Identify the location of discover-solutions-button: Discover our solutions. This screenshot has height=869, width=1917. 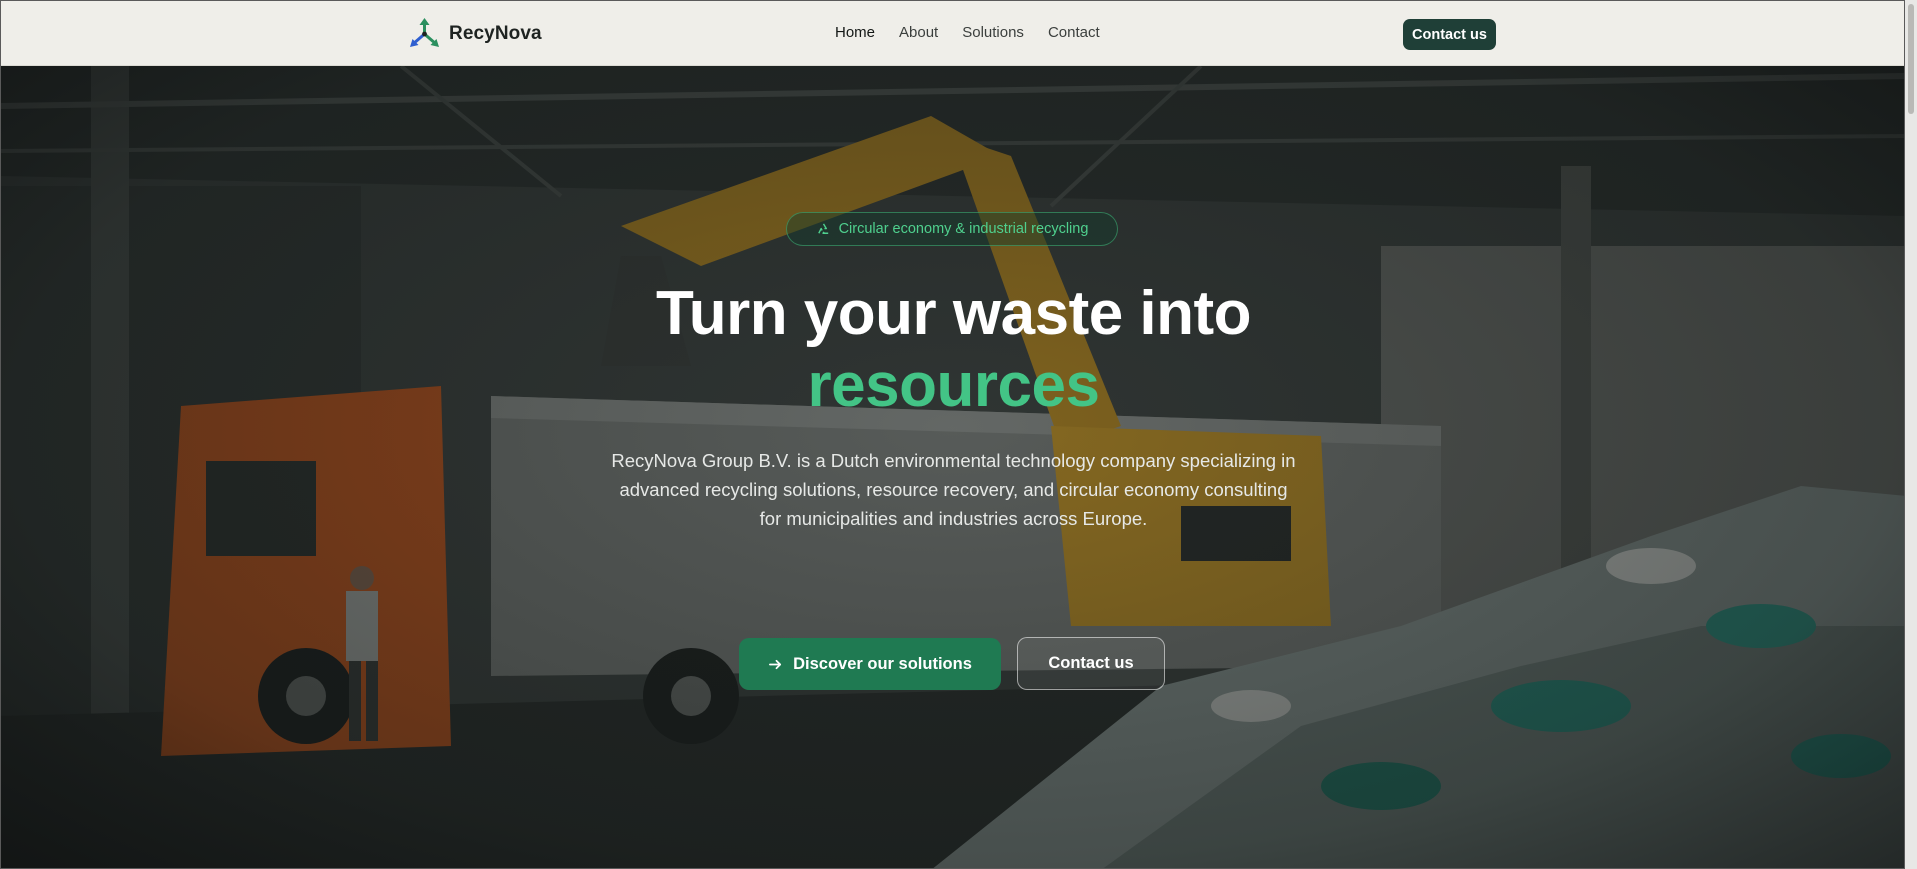
(870, 664).